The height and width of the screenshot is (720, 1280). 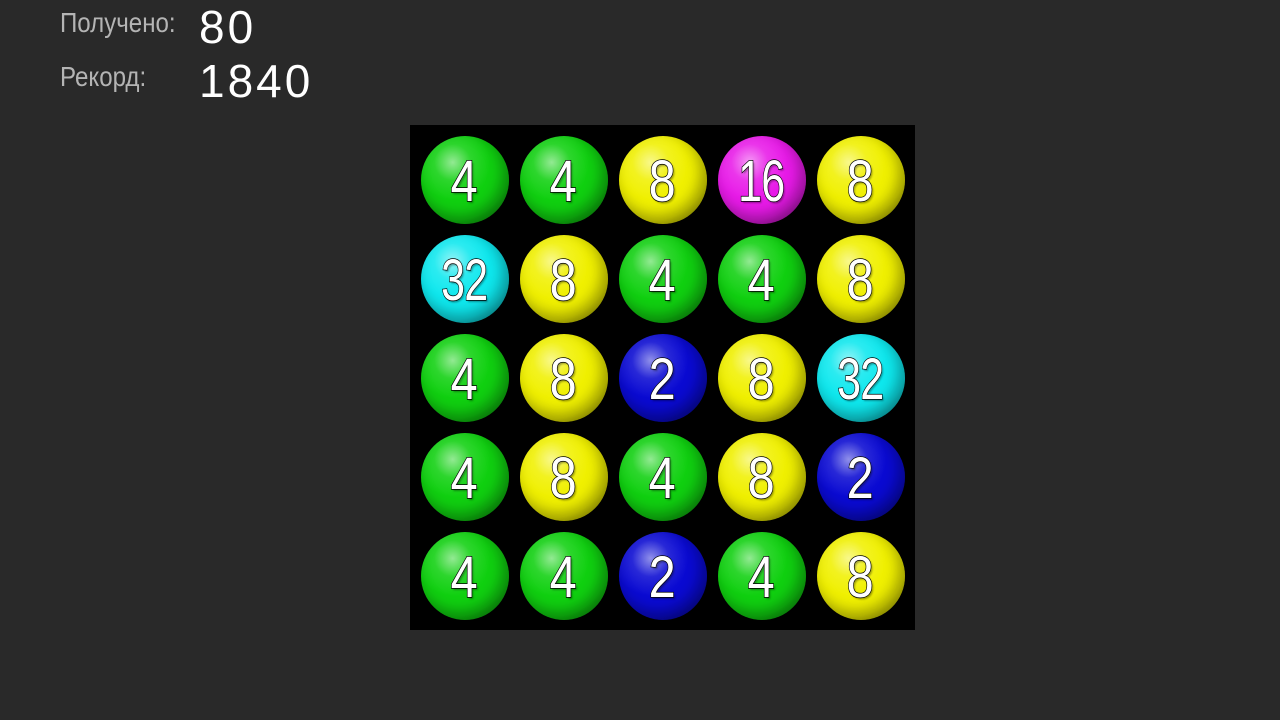 I want to click on ball-16: 16, so click(x=761, y=179).